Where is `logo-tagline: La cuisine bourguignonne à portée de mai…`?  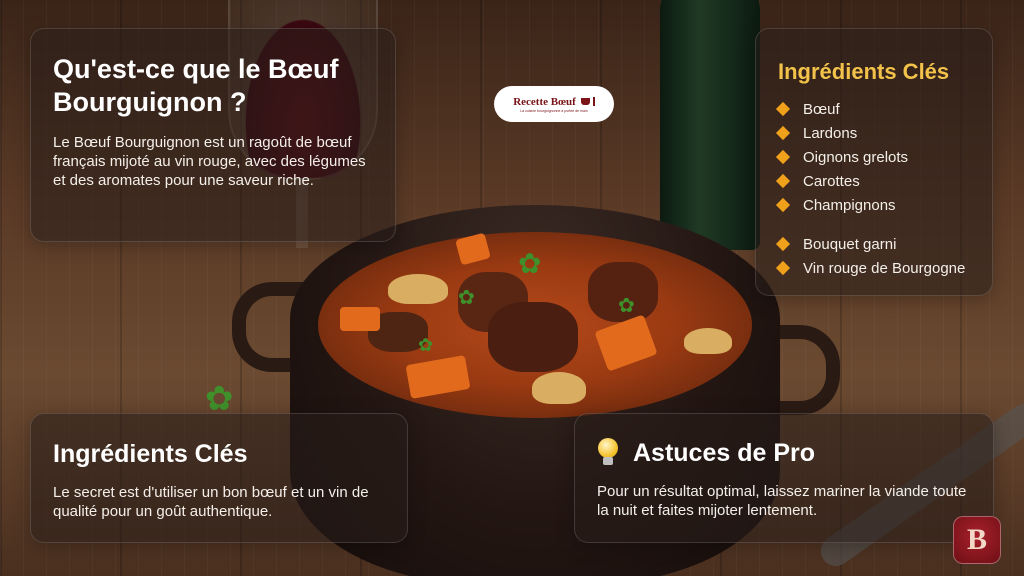 logo-tagline: La cuisine bourguignonne à portée de mai… is located at coordinates (554, 110).